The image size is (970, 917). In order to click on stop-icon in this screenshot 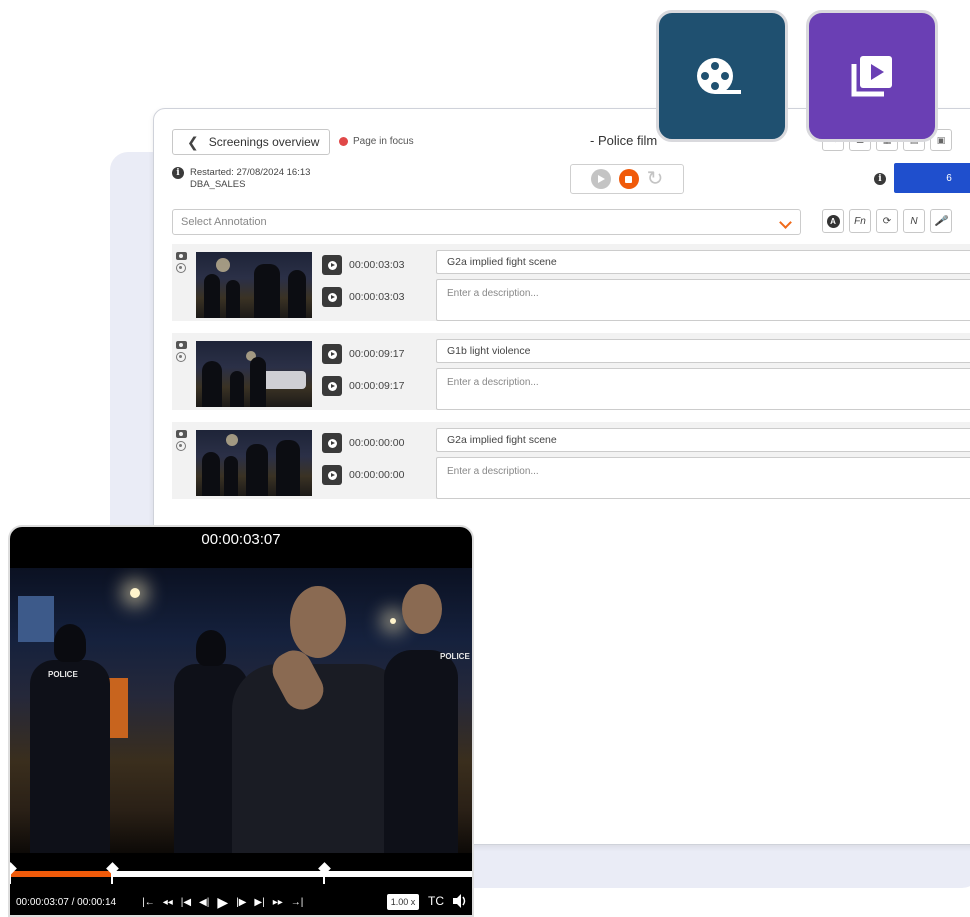, I will do `click(629, 179)`.